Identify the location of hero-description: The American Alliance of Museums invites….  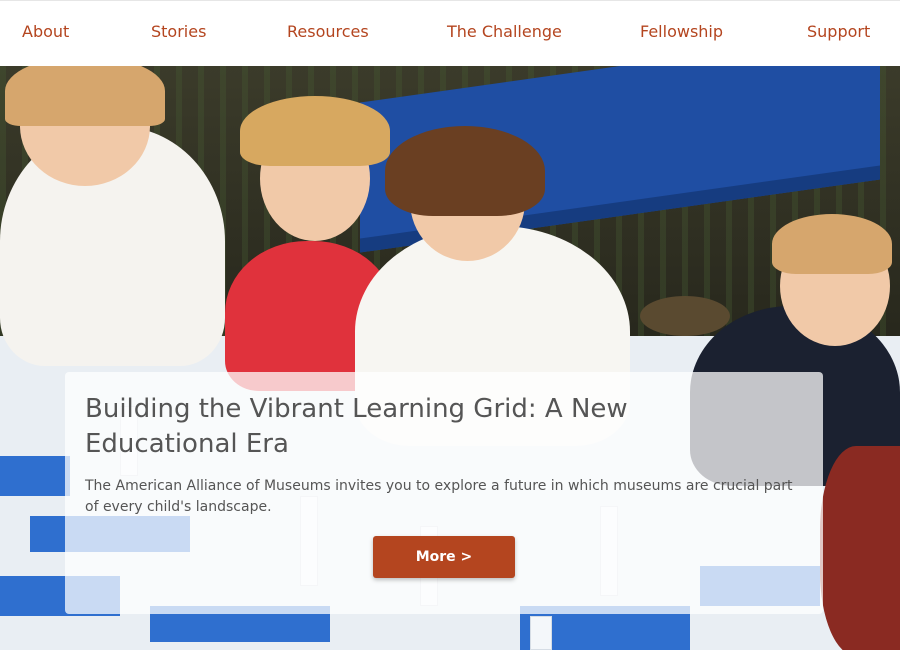
(439, 496).